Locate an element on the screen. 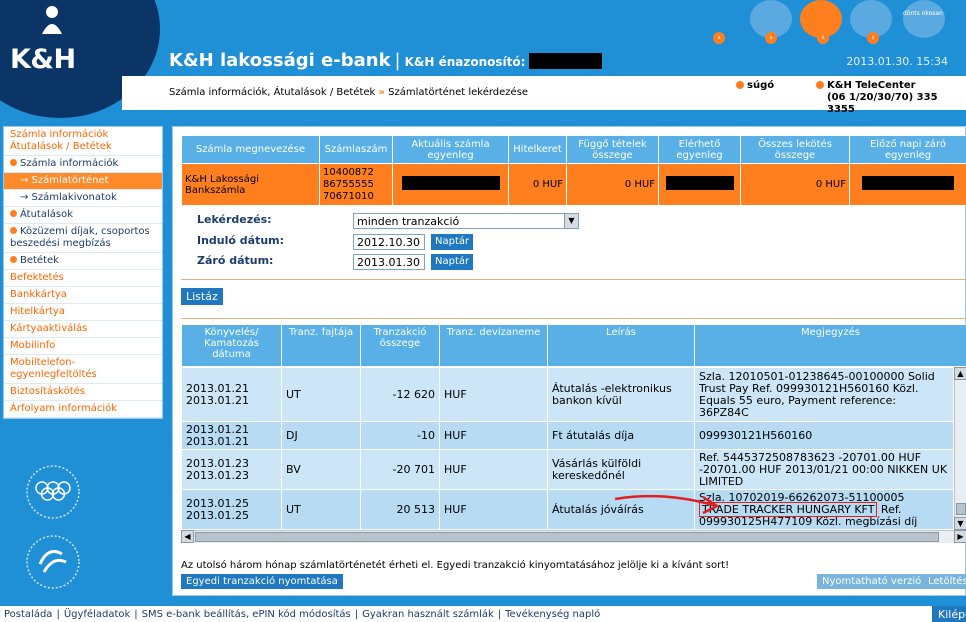 This screenshot has width=966, height=622. pending-amount: 0 HUF is located at coordinates (612, 184).